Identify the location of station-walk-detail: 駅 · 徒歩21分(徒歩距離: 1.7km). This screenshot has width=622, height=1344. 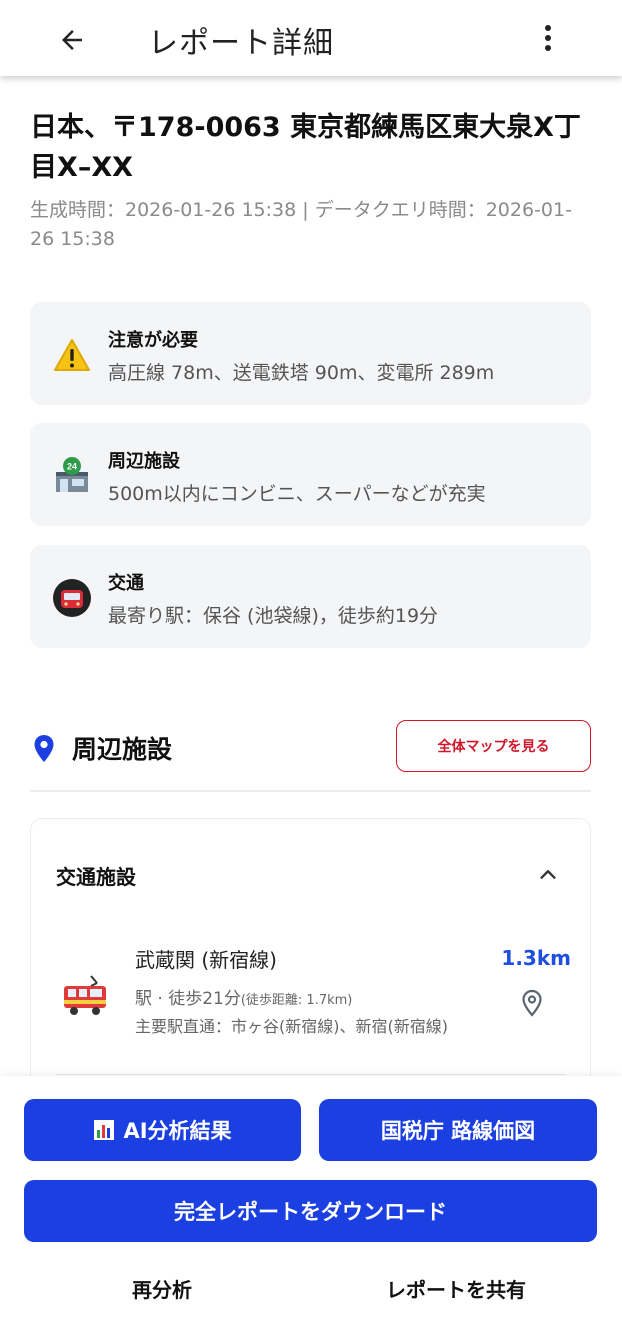
(243, 996).